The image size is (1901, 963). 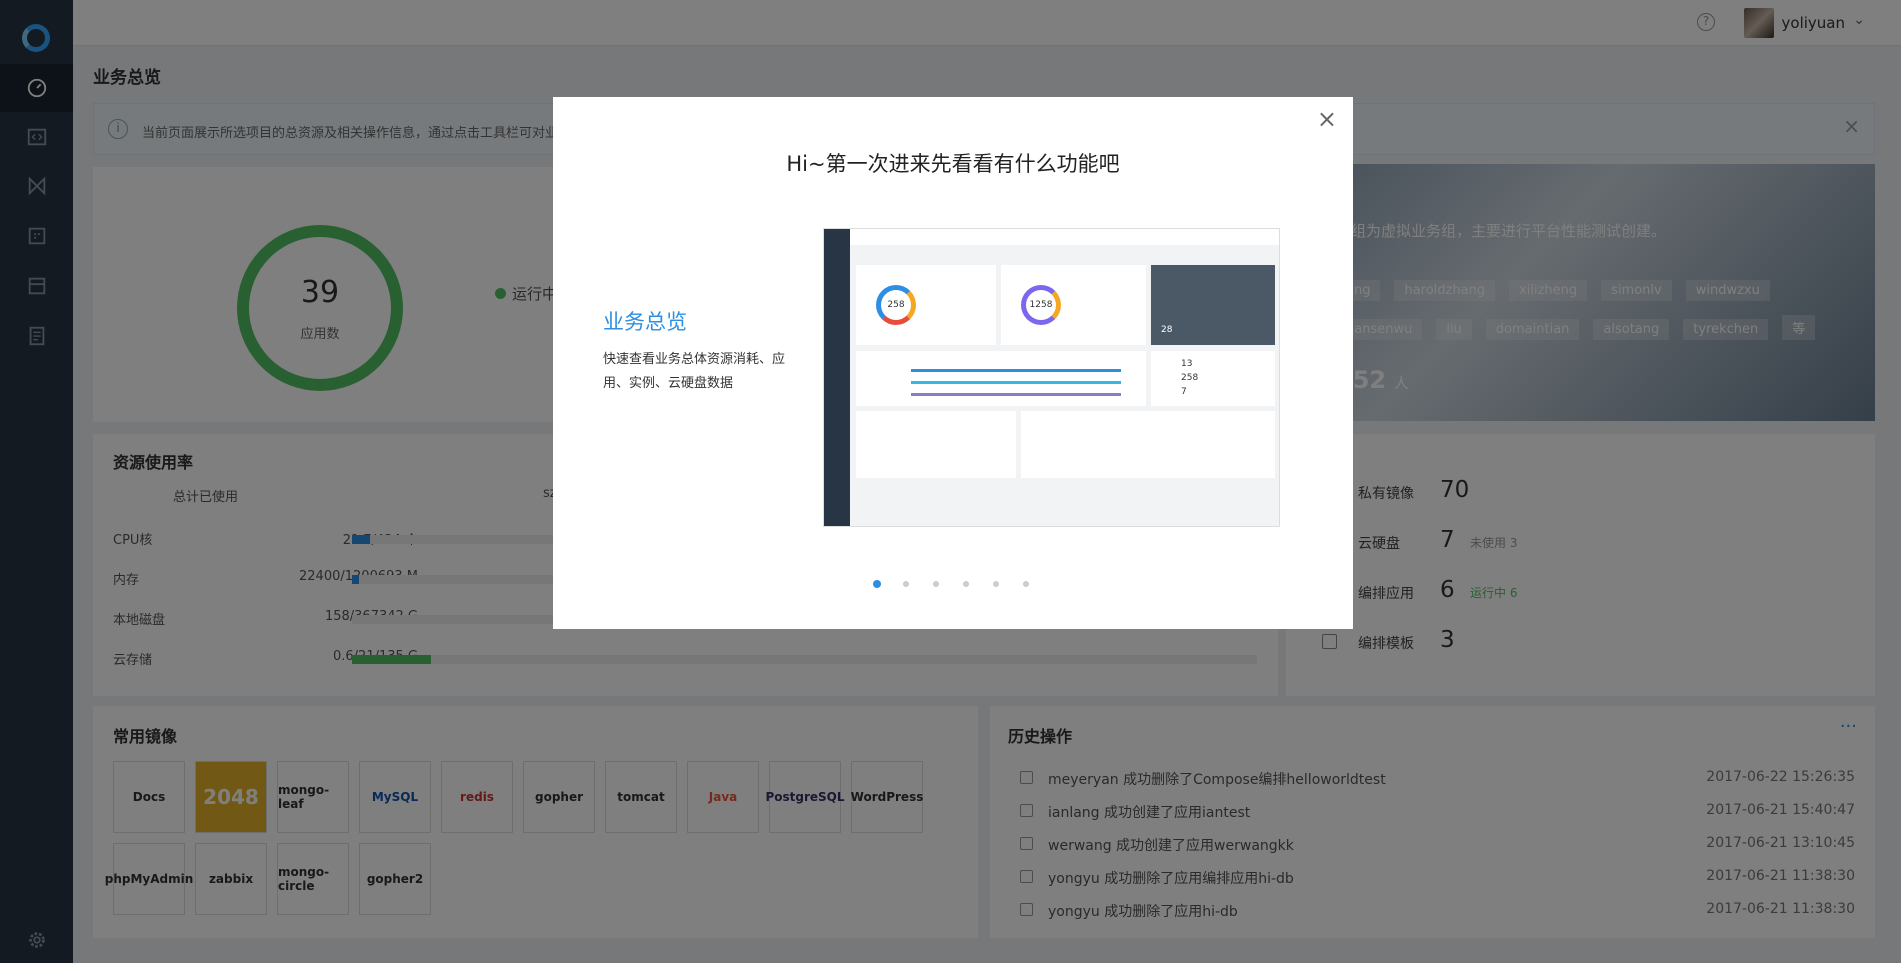 I want to click on preview-topbar, so click(x=1064, y=237).